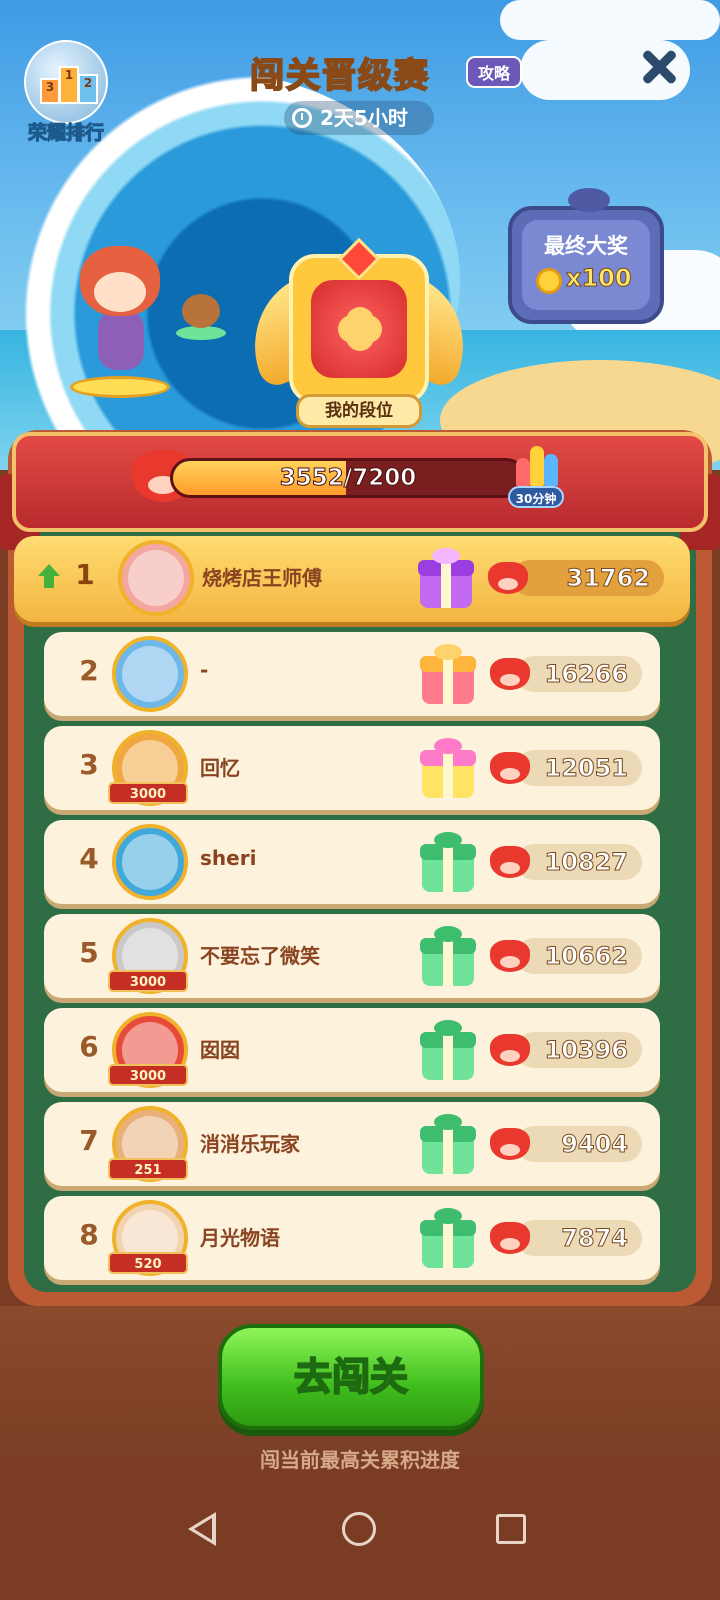  I want to click on honor-ranking-button: 3 1 2 荣耀排行, so click(66, 92).